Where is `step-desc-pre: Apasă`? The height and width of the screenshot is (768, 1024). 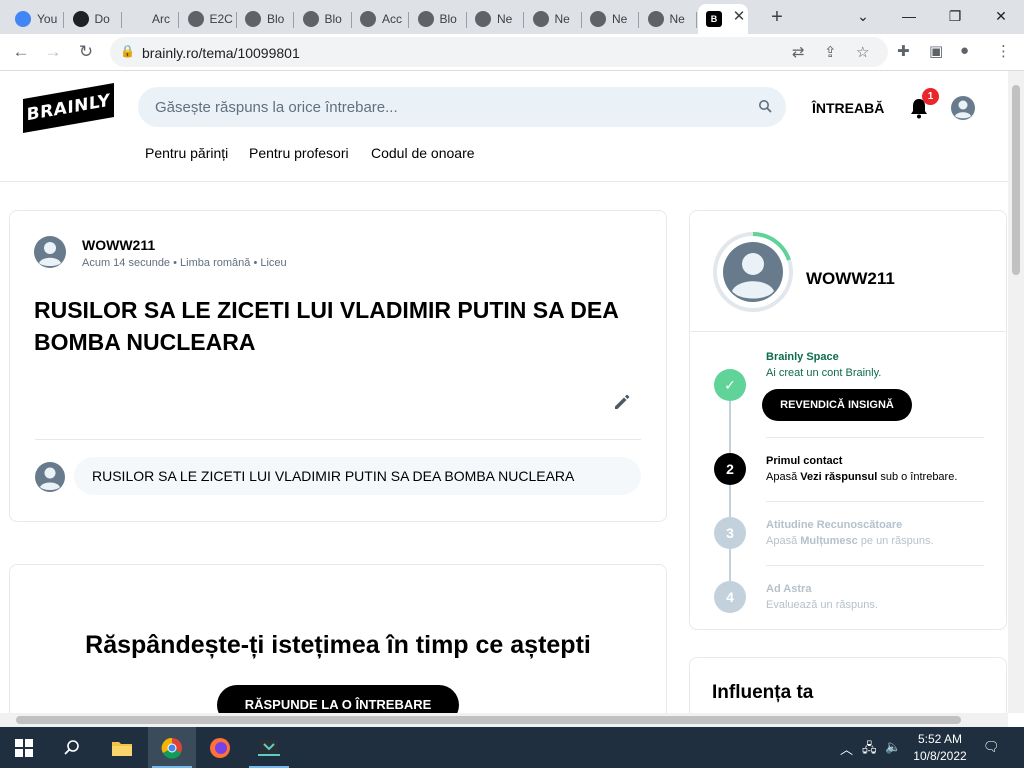
step-desc-pre: Apasă is located at coordinates (783, 541).